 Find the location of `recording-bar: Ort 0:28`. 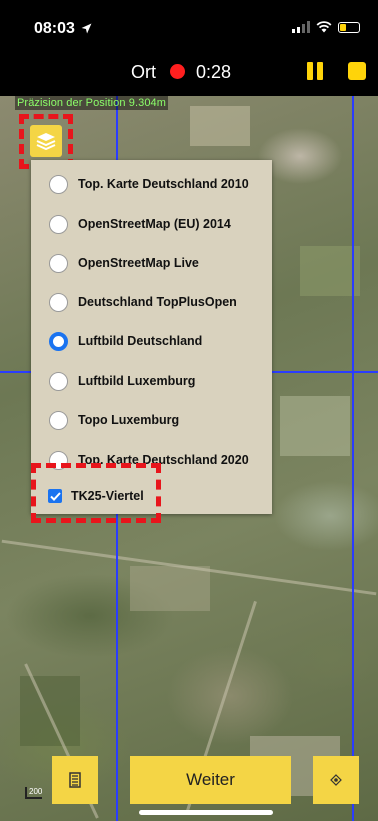

recording-bar: Ort 0:28 is located at coordinates (189, 71).